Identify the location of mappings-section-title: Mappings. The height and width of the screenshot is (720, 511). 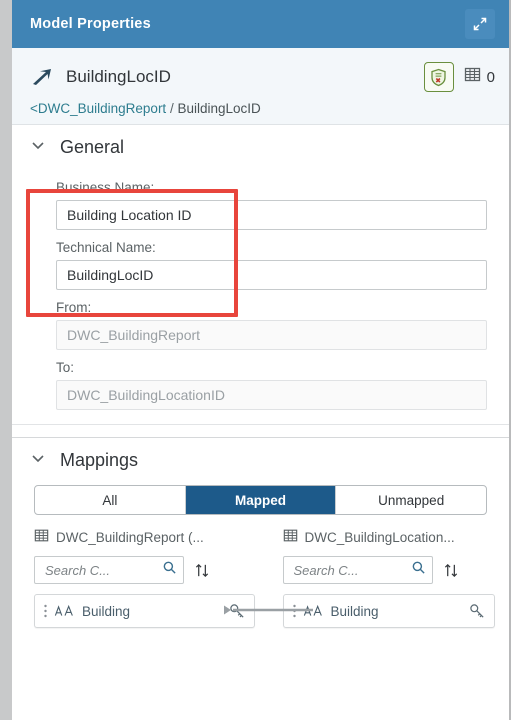
(99, 460).